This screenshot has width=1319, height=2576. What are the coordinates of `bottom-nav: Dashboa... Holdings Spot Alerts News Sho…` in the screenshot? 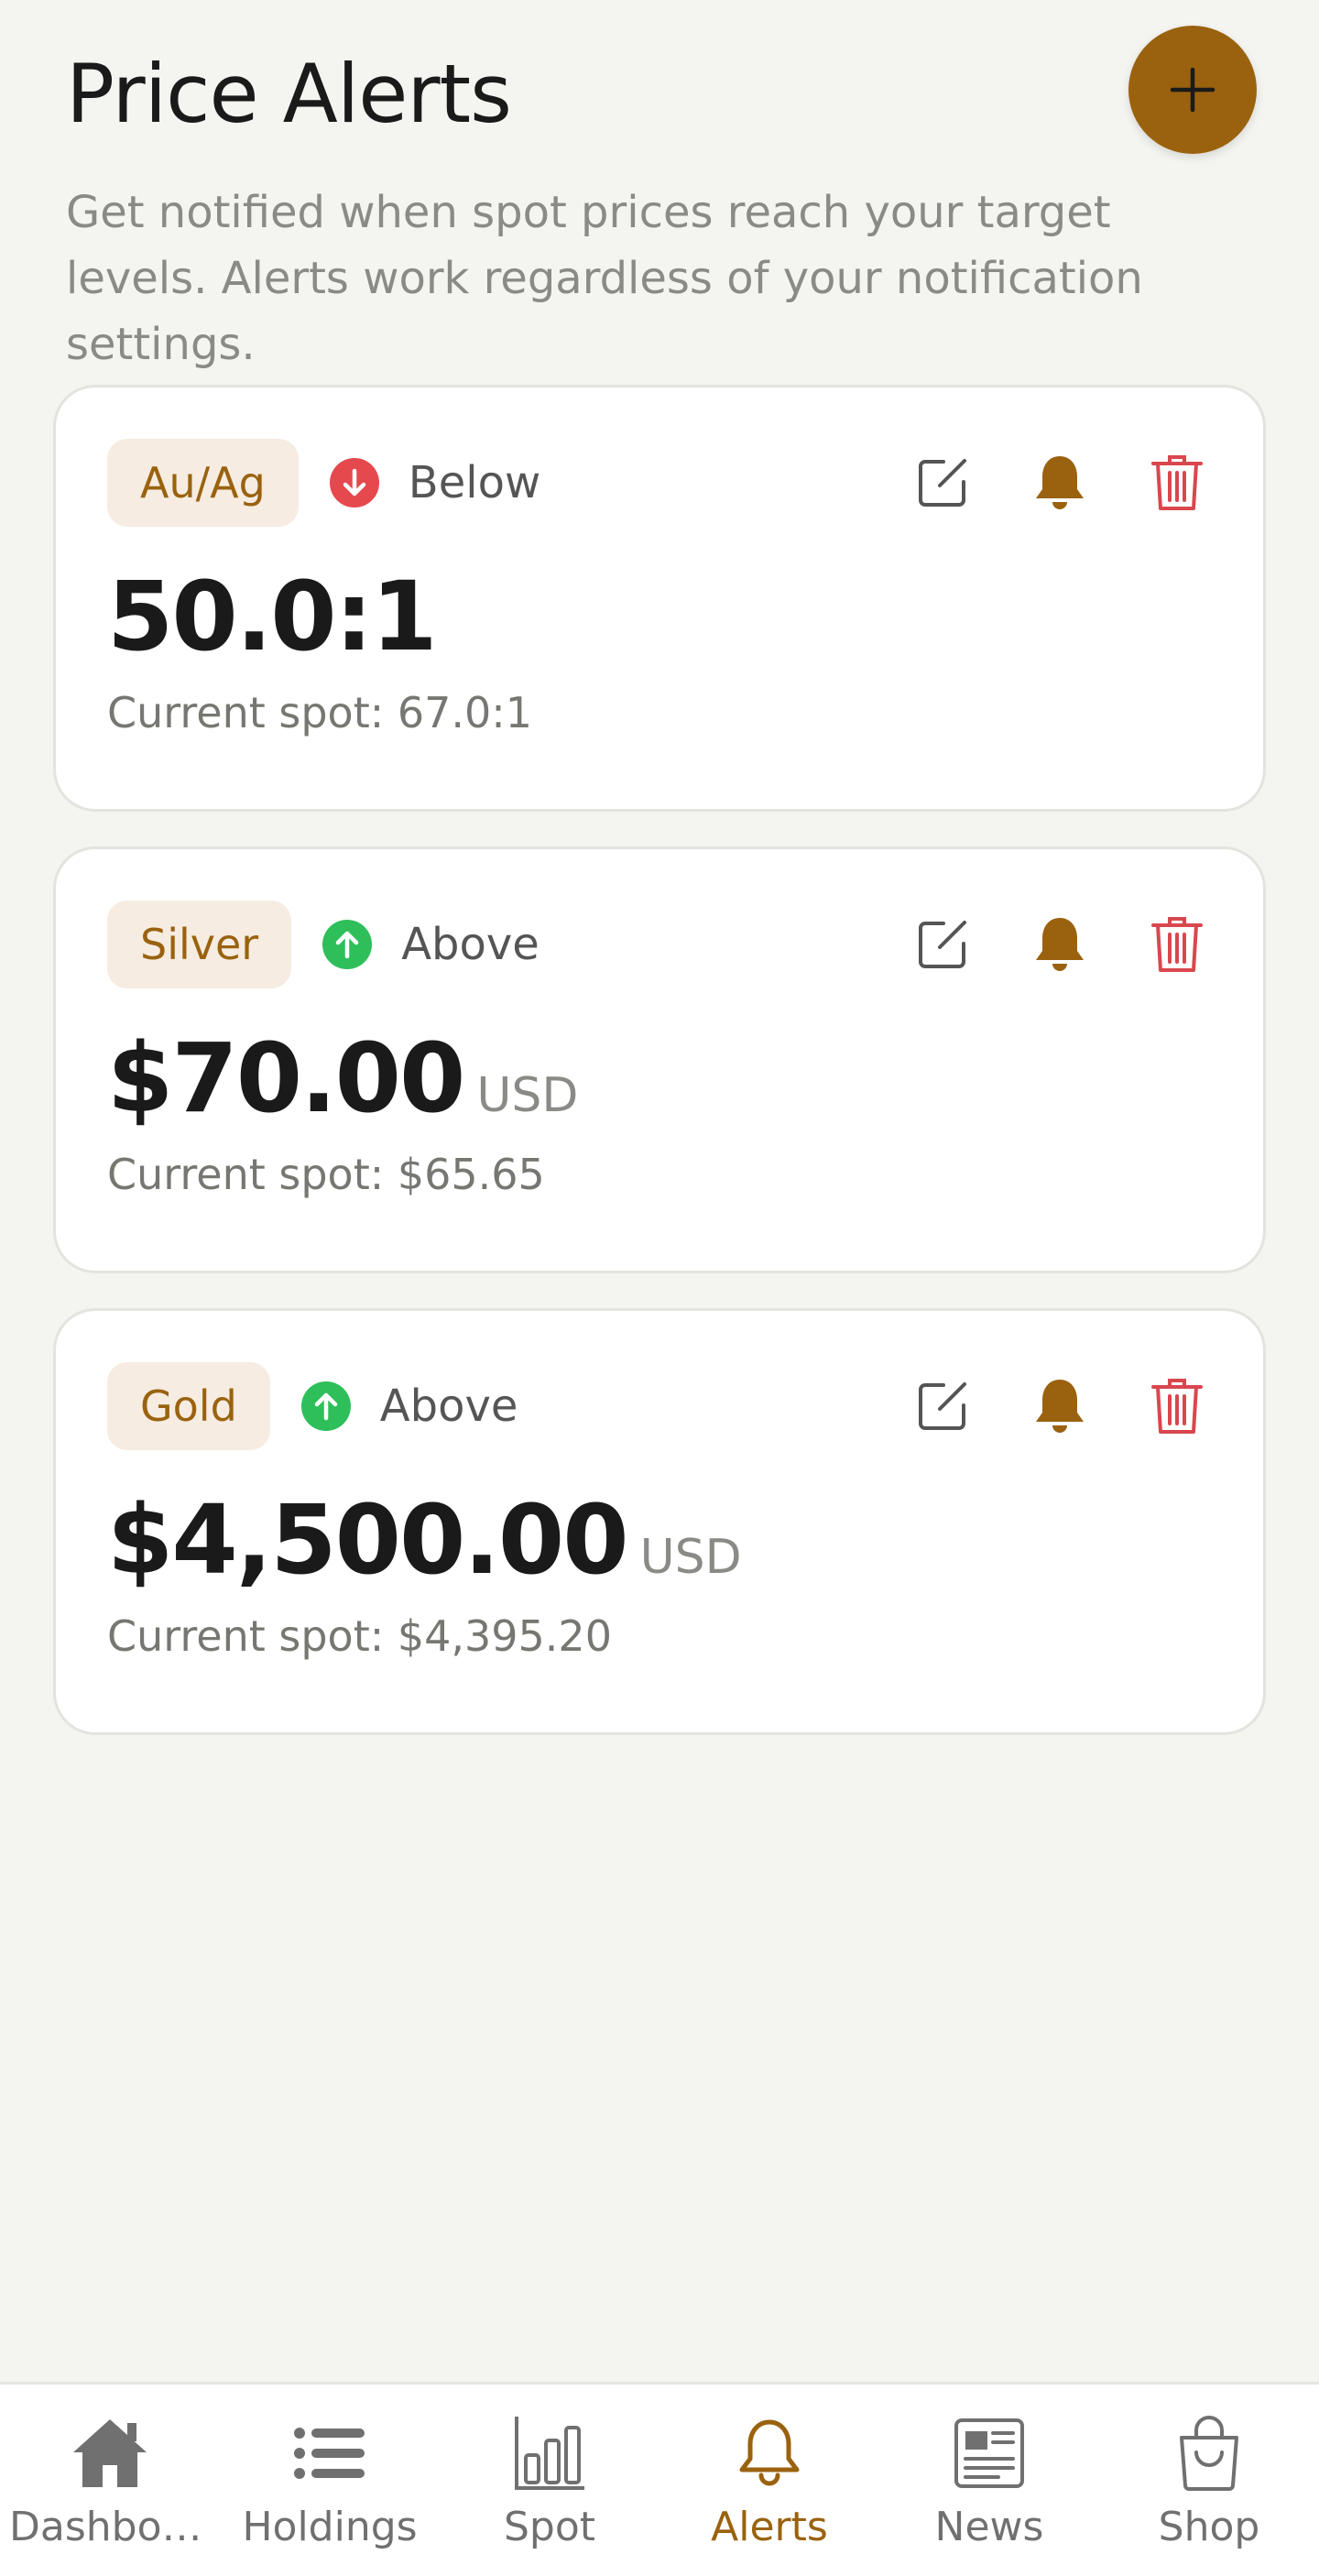 It's located at (659, 2479).